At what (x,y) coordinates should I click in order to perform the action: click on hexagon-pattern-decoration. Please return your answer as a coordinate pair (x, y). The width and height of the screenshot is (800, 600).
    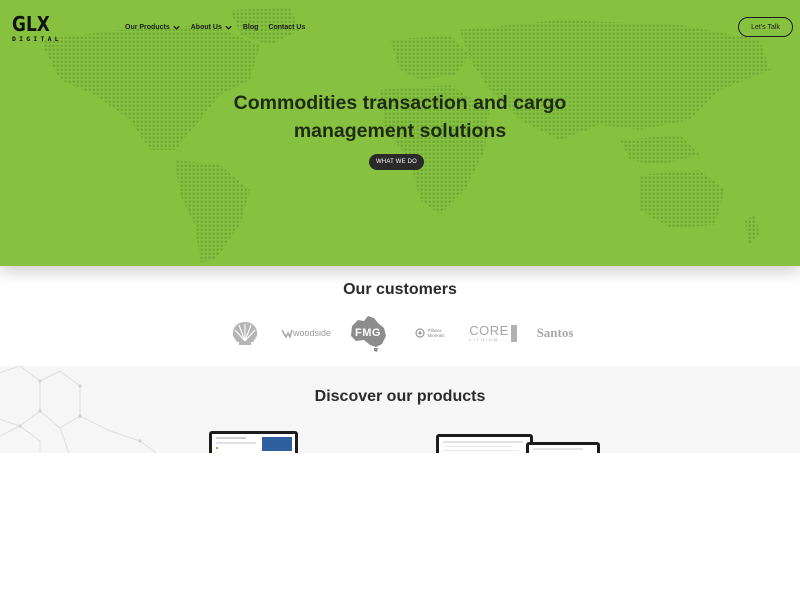
    Looking at the image, I should click on (78, 409).